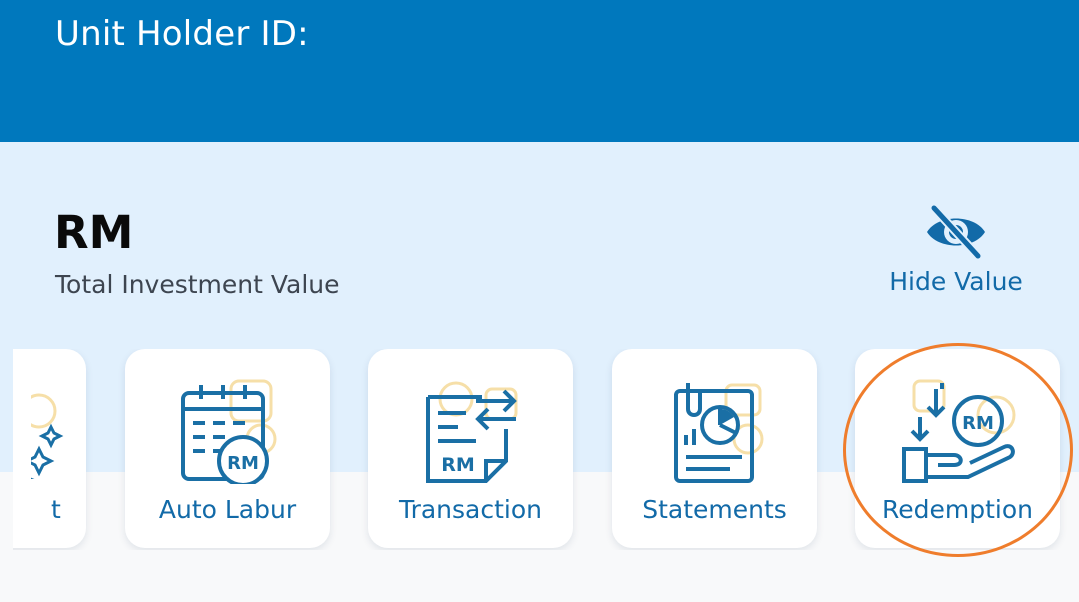 This screenshot has height=602, width=1079. I want to click on transaction-rm-badge: RM, so click(458, 465).